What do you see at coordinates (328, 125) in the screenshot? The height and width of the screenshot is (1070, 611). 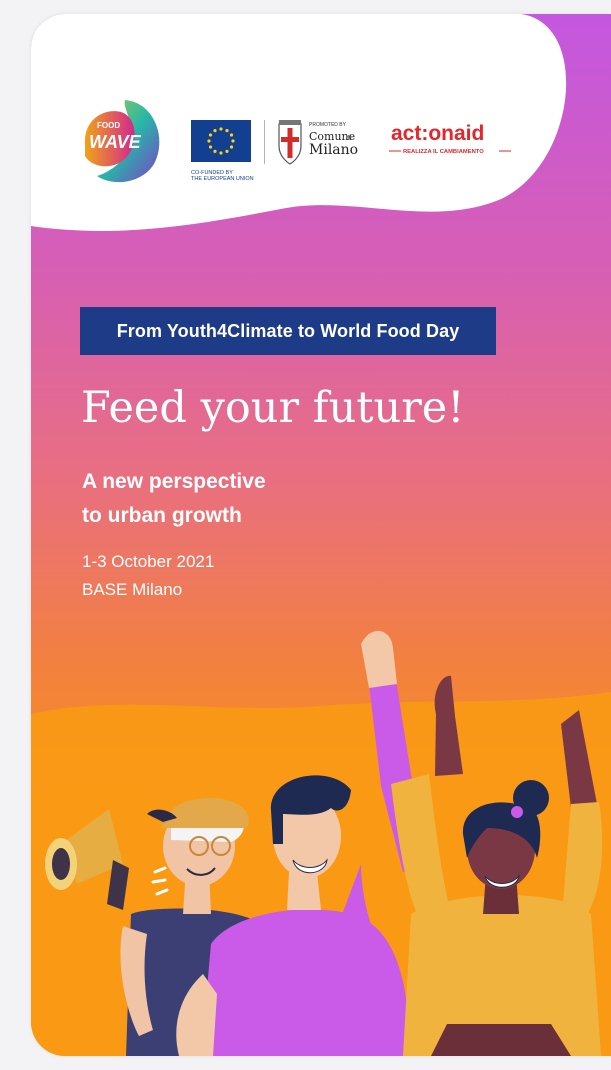 I see `milano-promoted: PROMOTED BY` at bounding box center [328, 125].